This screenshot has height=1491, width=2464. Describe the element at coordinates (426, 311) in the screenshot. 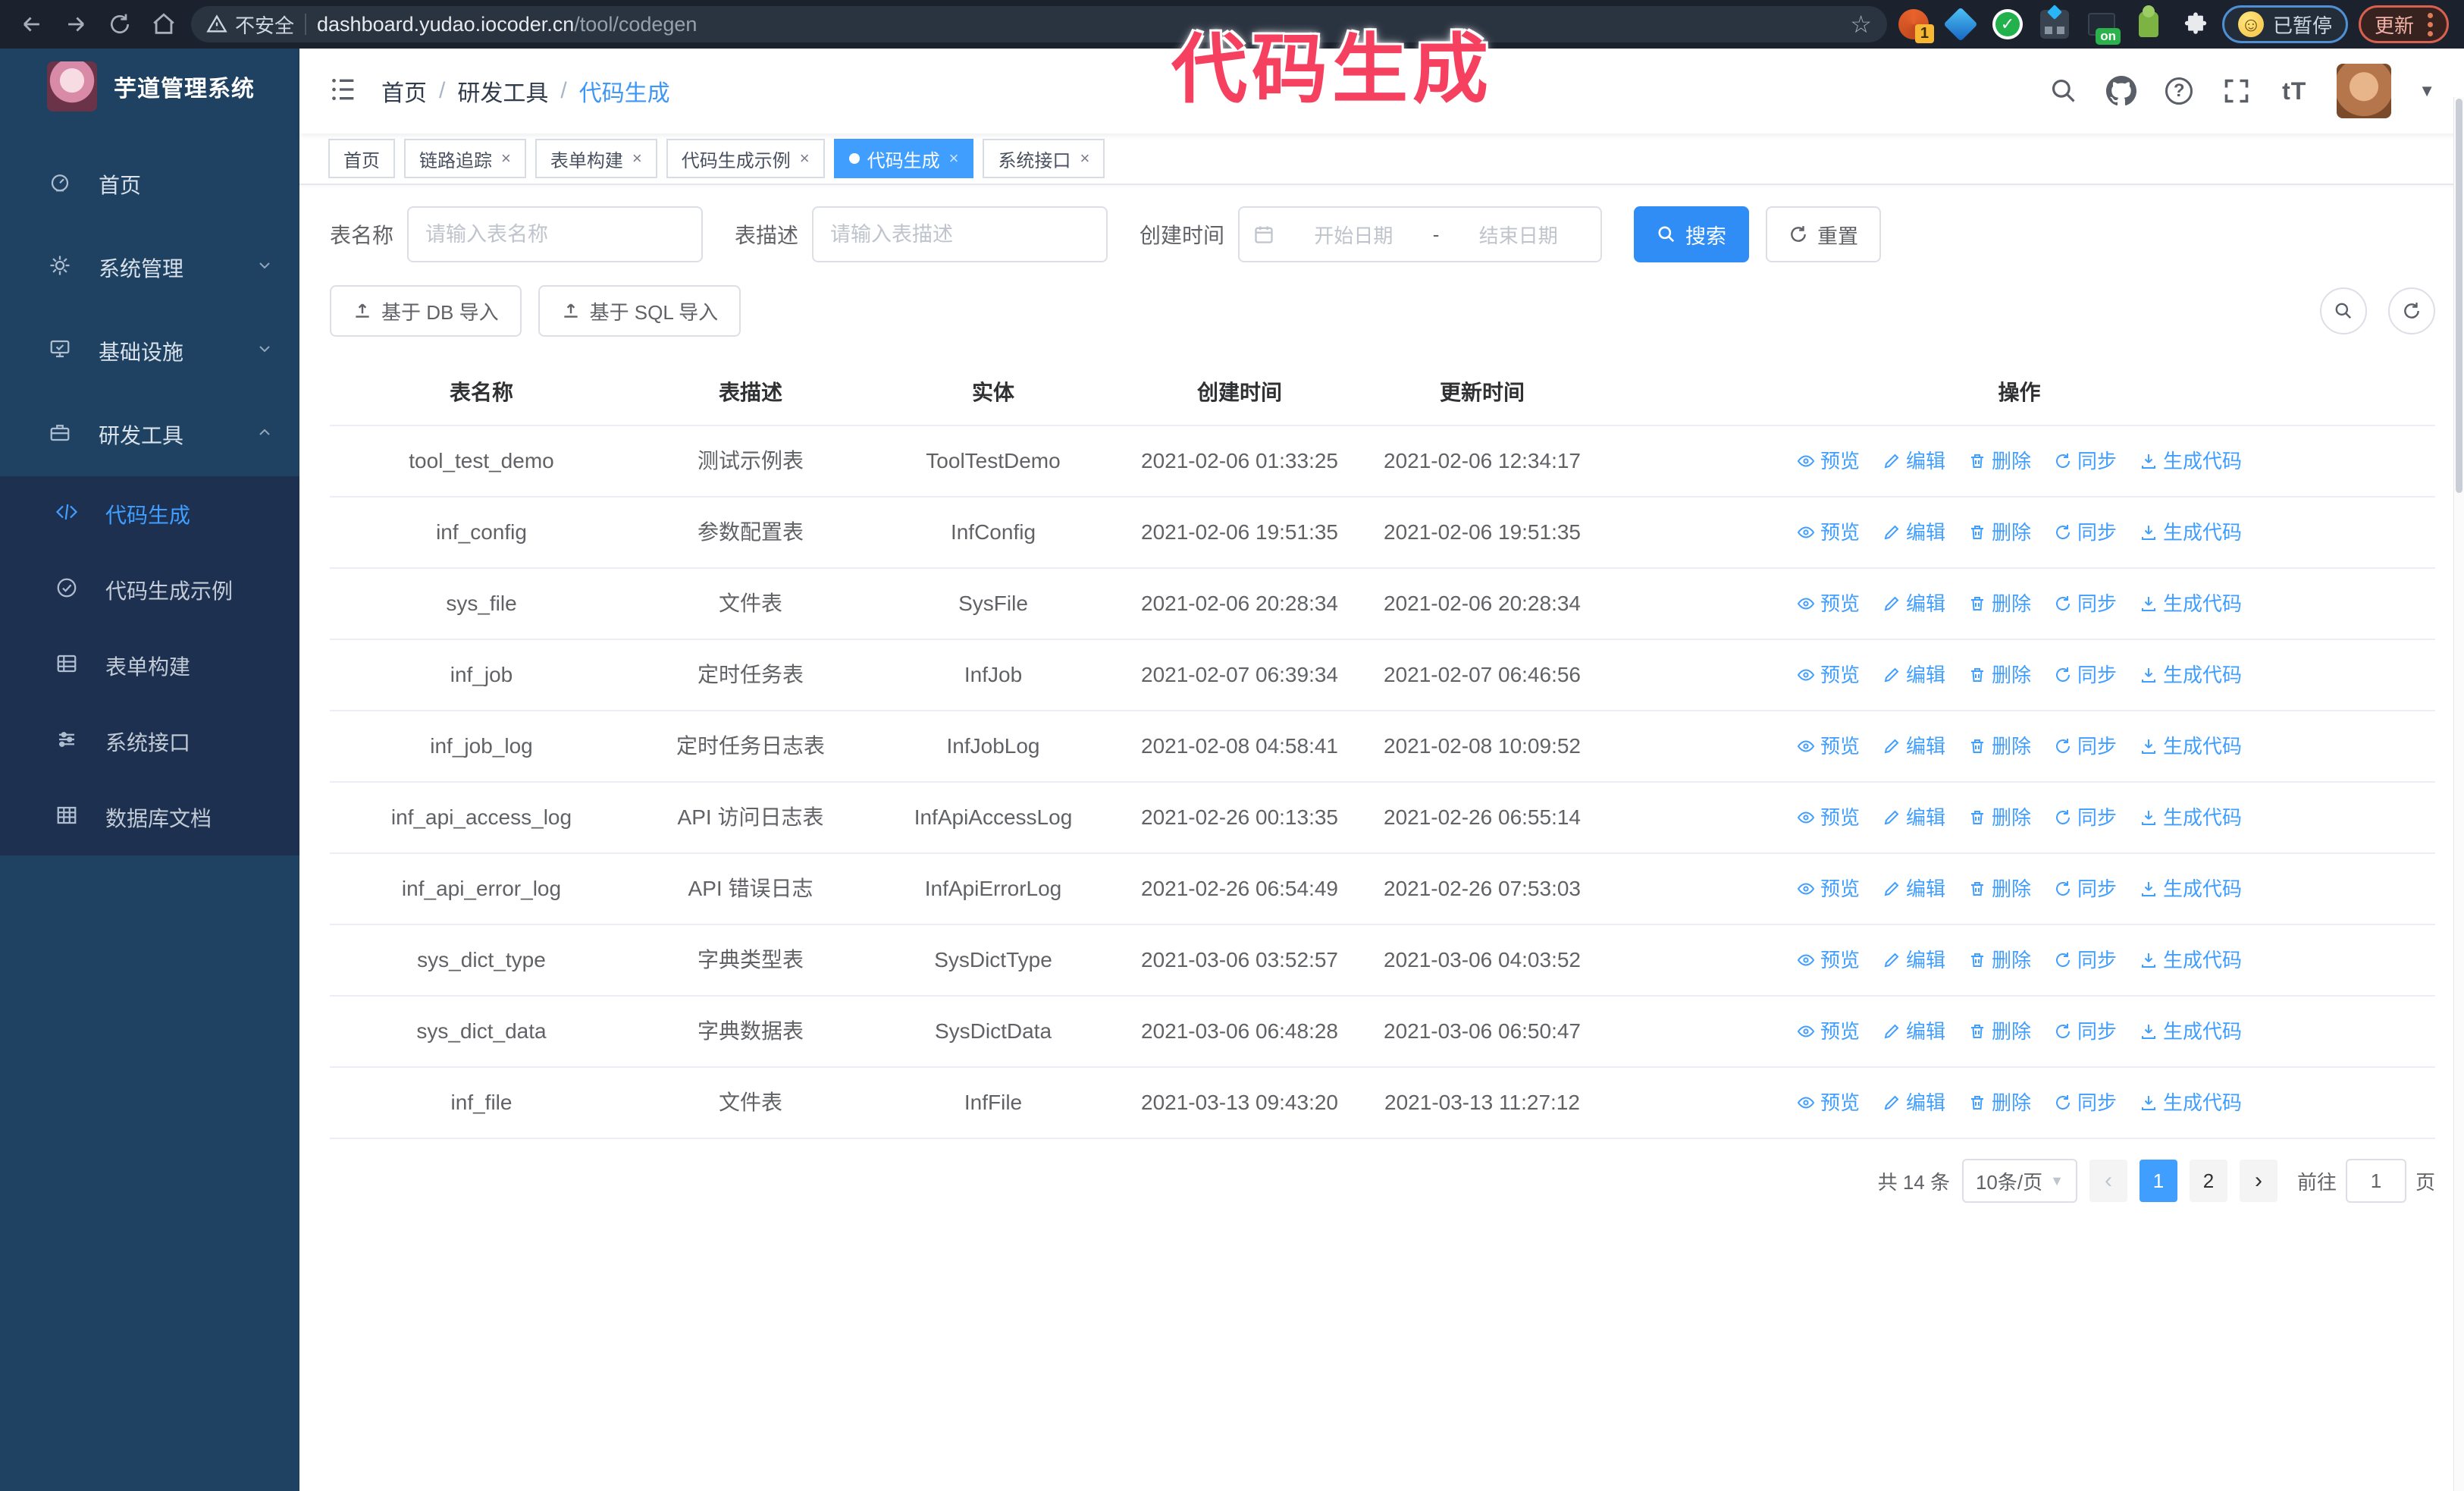

I see `db-import-button: 基于 DB 导入` at that location.